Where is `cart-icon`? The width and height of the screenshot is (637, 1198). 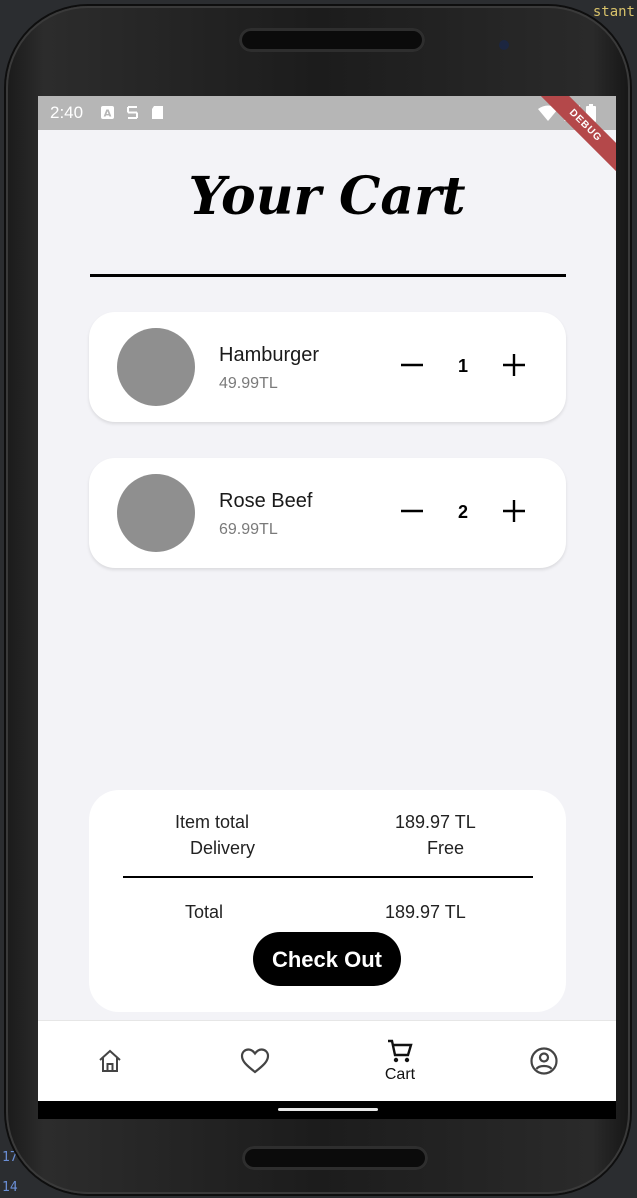
cart-icon is located at coordinates (400, 1051).